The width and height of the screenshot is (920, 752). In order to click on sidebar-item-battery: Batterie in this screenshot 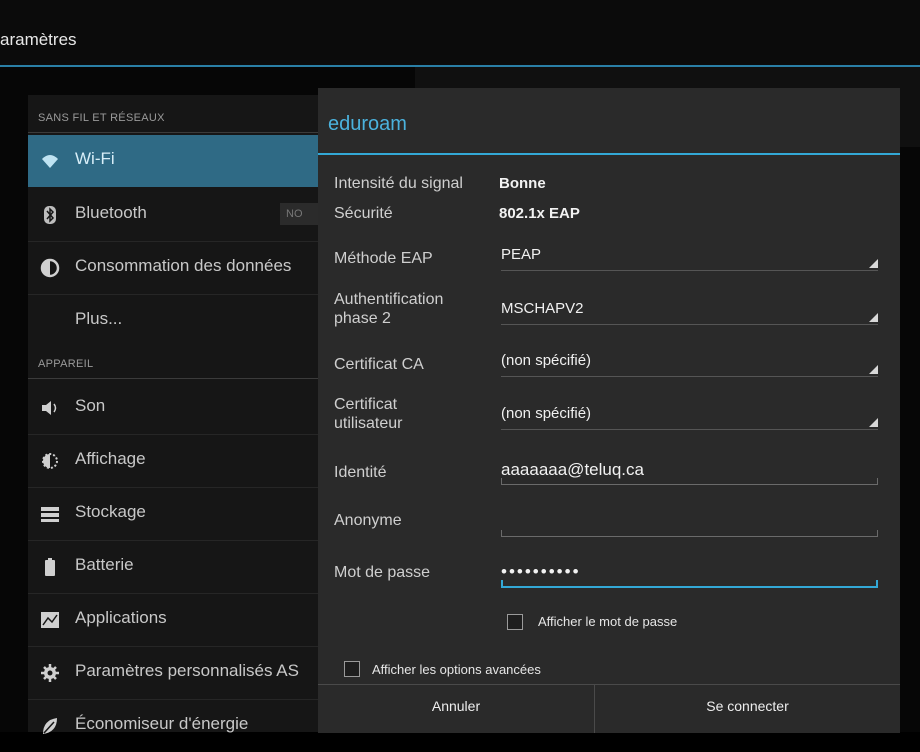, I will do `click(178, 567)`.